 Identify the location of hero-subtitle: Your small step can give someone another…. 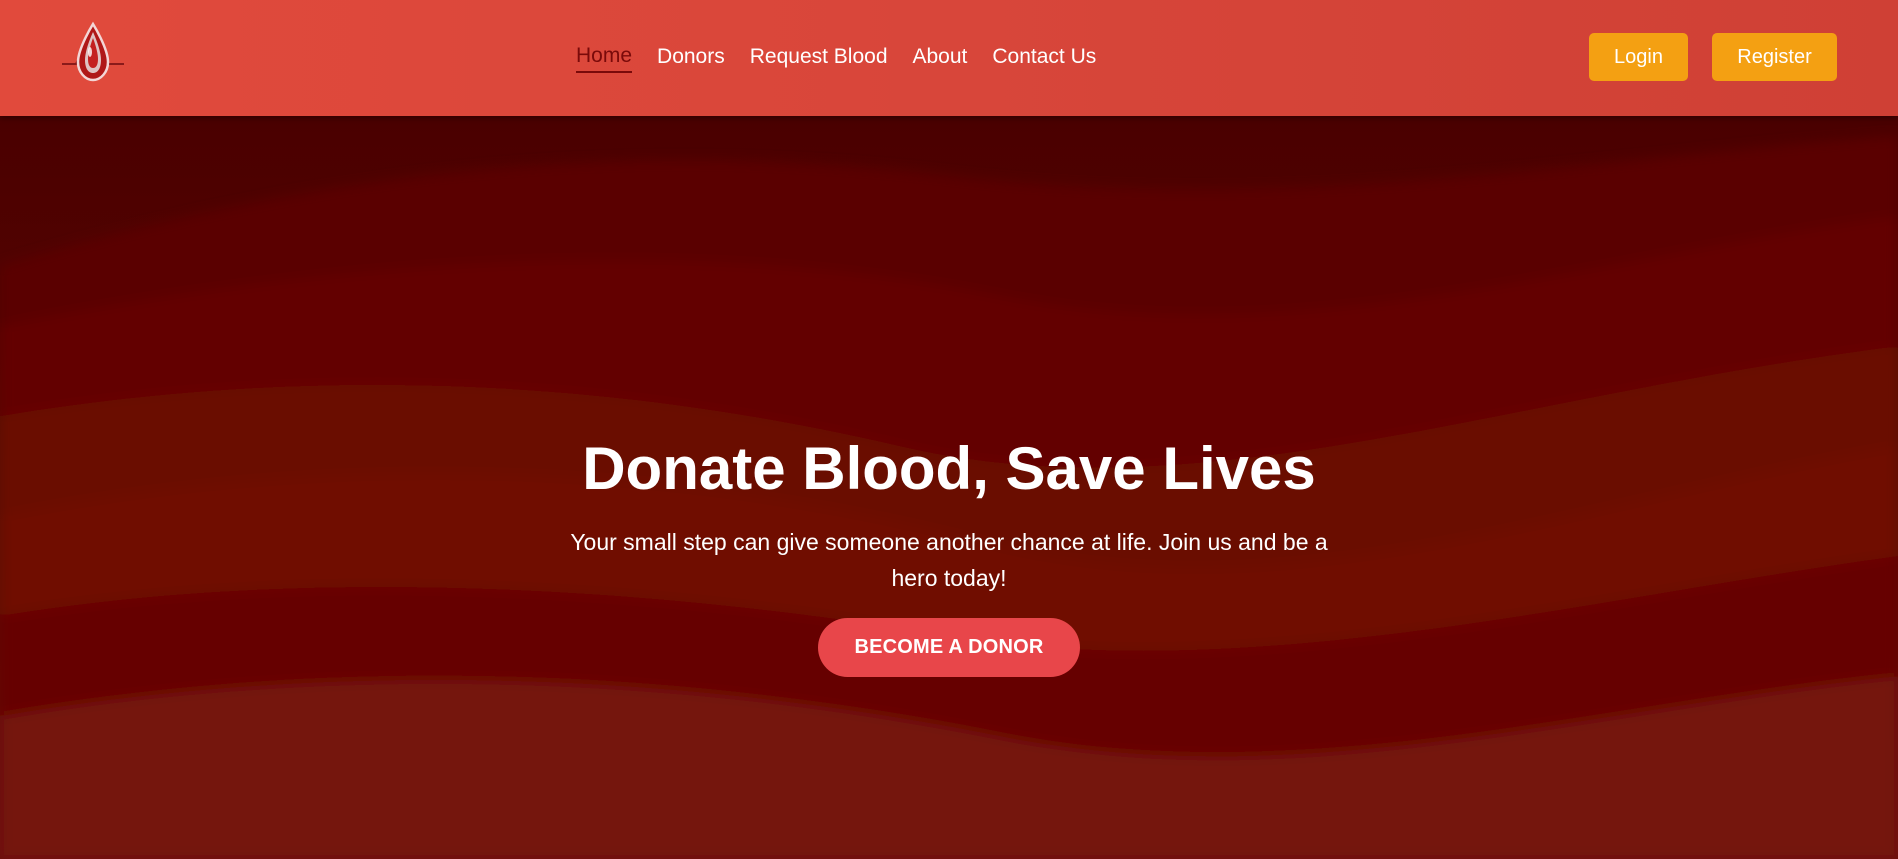
(949, 560).